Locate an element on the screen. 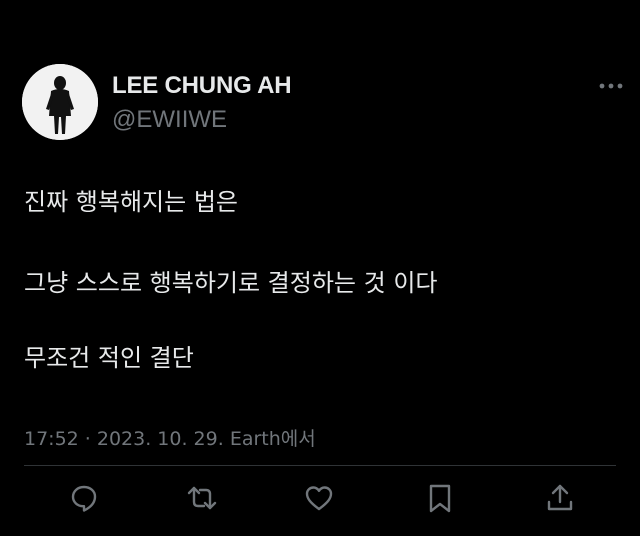 The height and width of the screenshot is (536, 640). heart-icon is located at coordinates (319, 498).